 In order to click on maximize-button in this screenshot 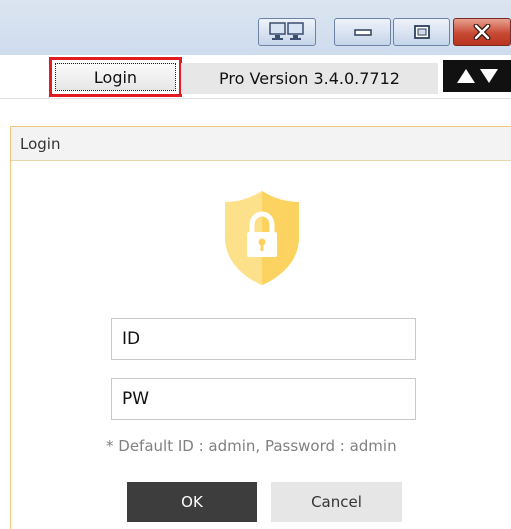, I will do `click(421, 32)`.